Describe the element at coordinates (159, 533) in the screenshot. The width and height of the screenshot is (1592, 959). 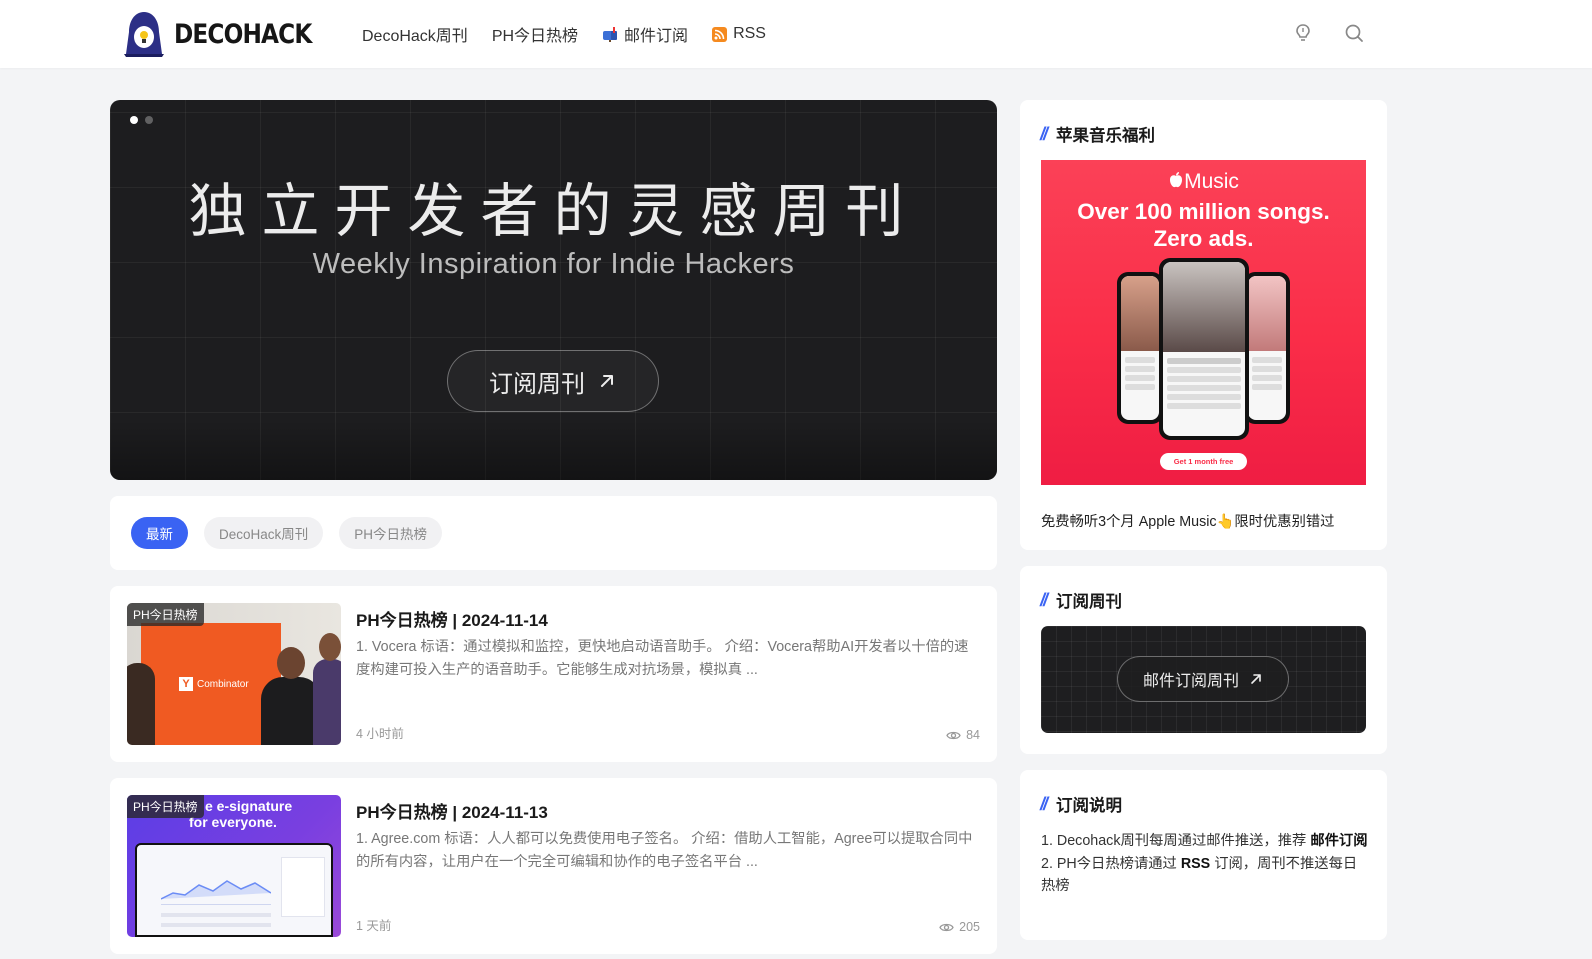
I see `tab-latest: 最新` at that location.